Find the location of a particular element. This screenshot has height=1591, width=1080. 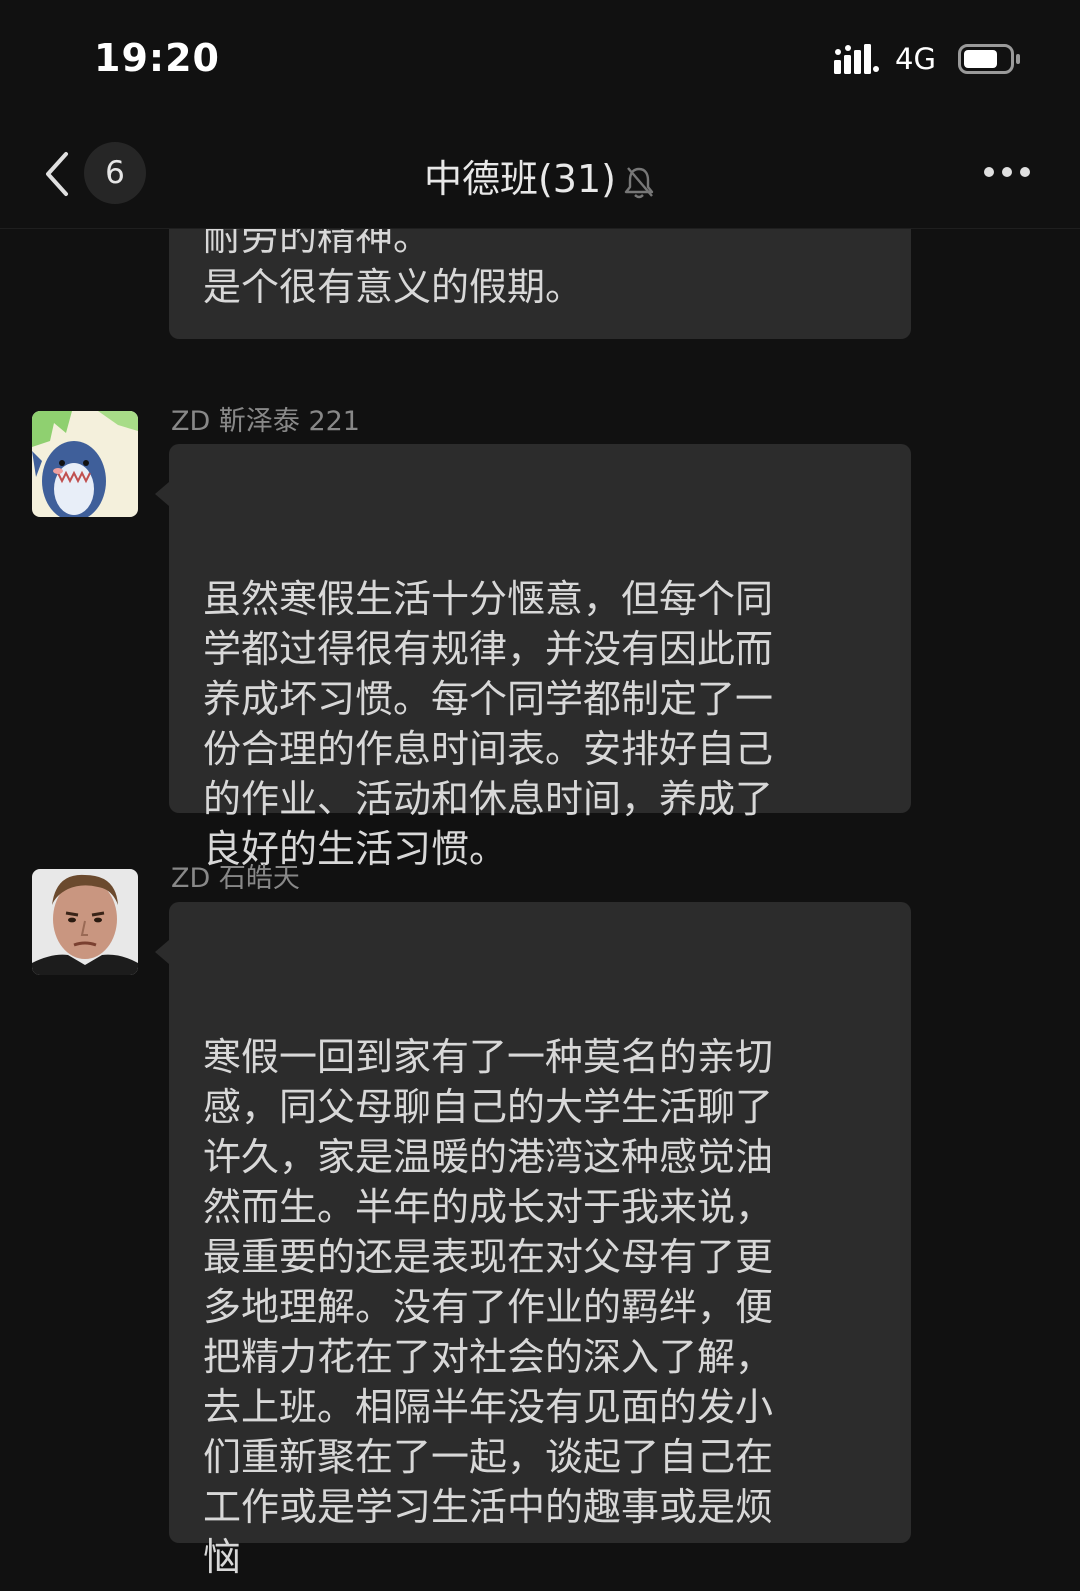

status-time: 19:20 is located at coordinates (157, 58).